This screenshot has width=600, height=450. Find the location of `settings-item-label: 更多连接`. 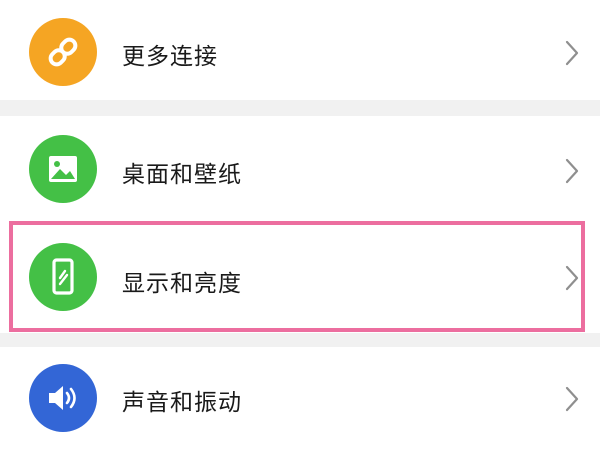

settings-item-label: 更多连接 is located at coordinates (170, 57).